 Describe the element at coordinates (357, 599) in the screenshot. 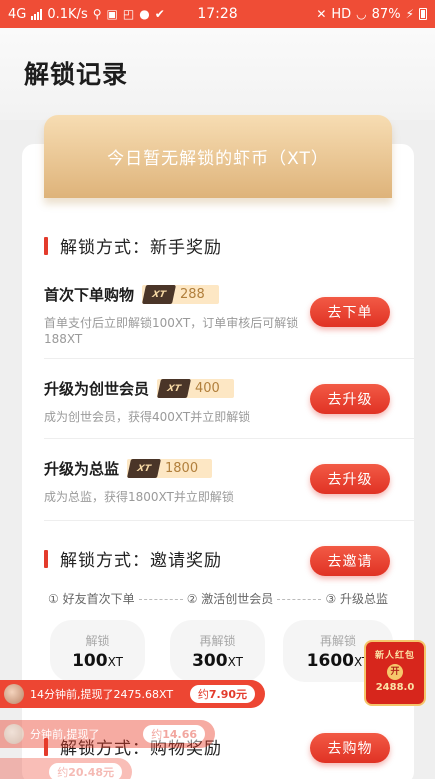

I see `invite-step: ③ 升级总监` at that location.